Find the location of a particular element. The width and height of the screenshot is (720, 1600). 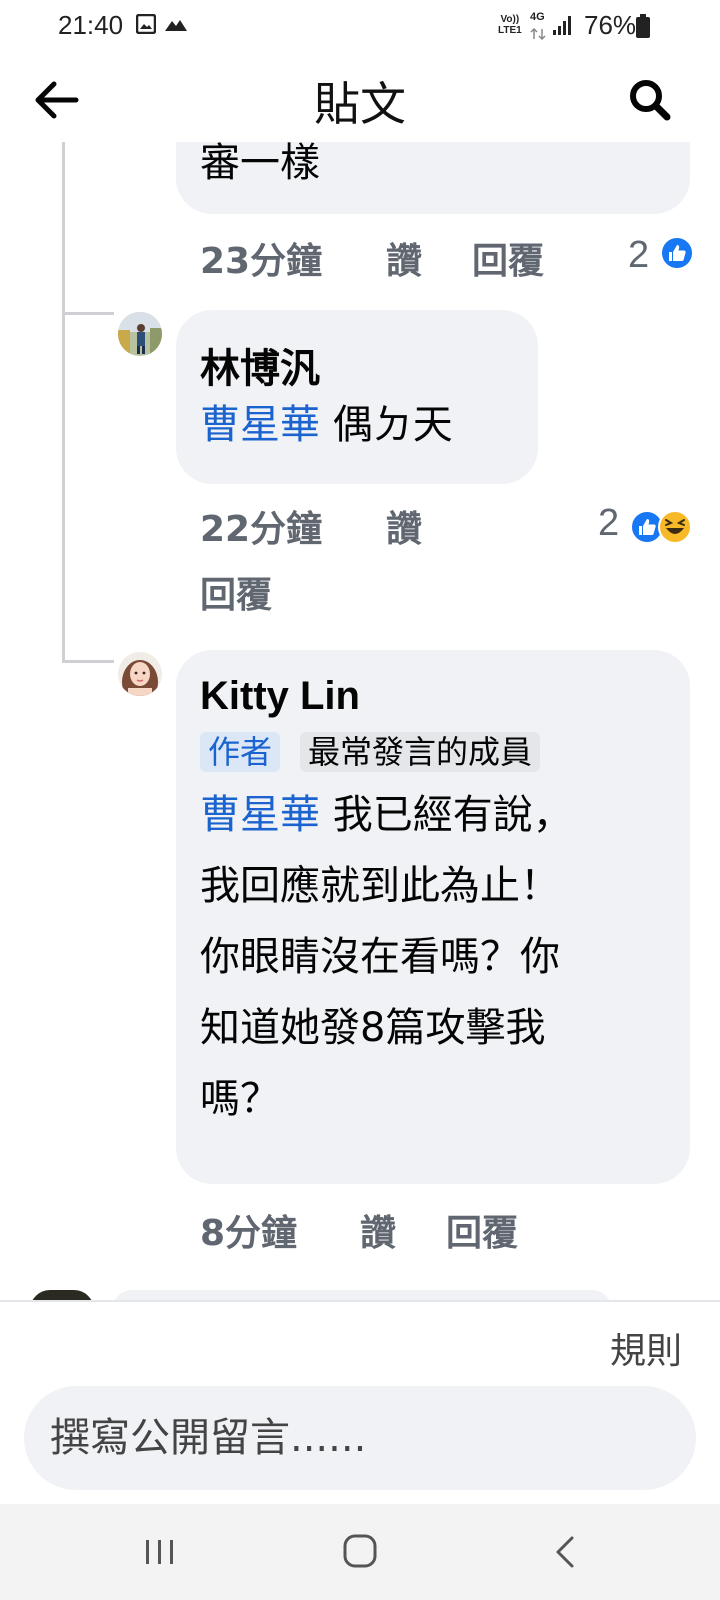

system-nav-bar is located at coordinates (360, 1552).